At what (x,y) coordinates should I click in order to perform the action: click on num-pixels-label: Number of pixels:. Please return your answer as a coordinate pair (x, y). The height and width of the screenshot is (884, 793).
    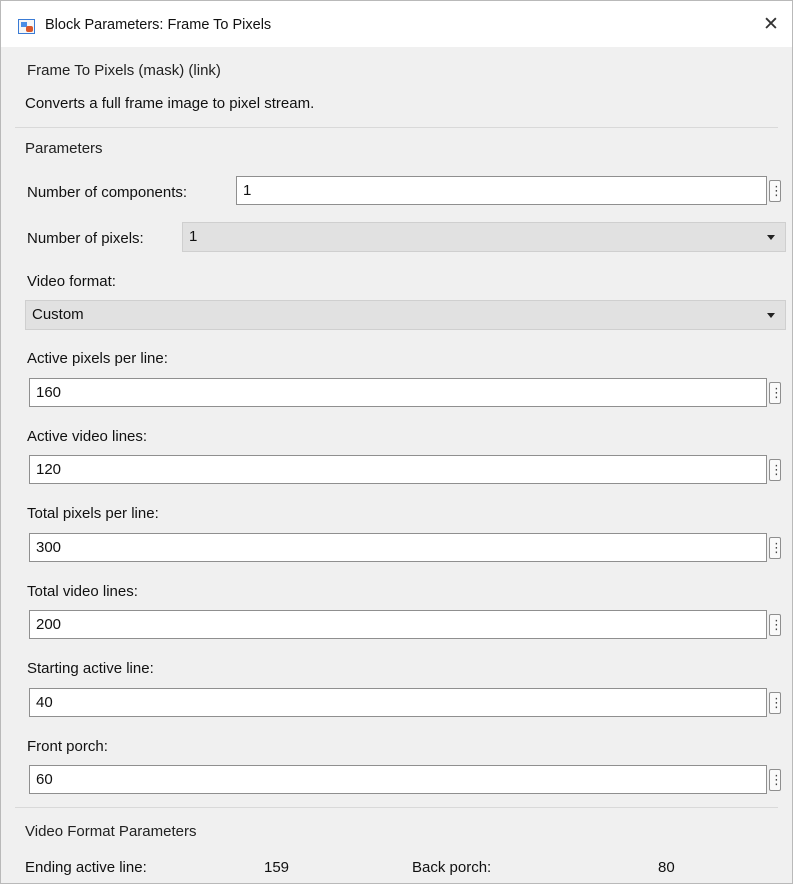
    Looking at the image, I should click on (85, 238).